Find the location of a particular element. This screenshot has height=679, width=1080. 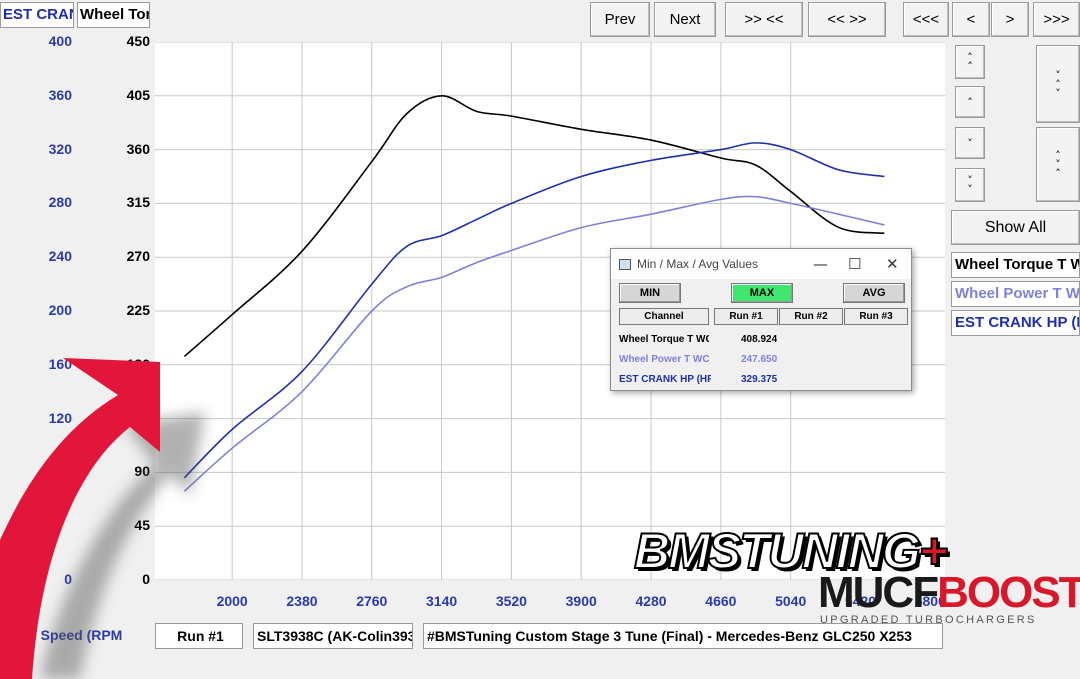

row-channel: EST CRANK HP (HP) is located at coordinates (665, 379).